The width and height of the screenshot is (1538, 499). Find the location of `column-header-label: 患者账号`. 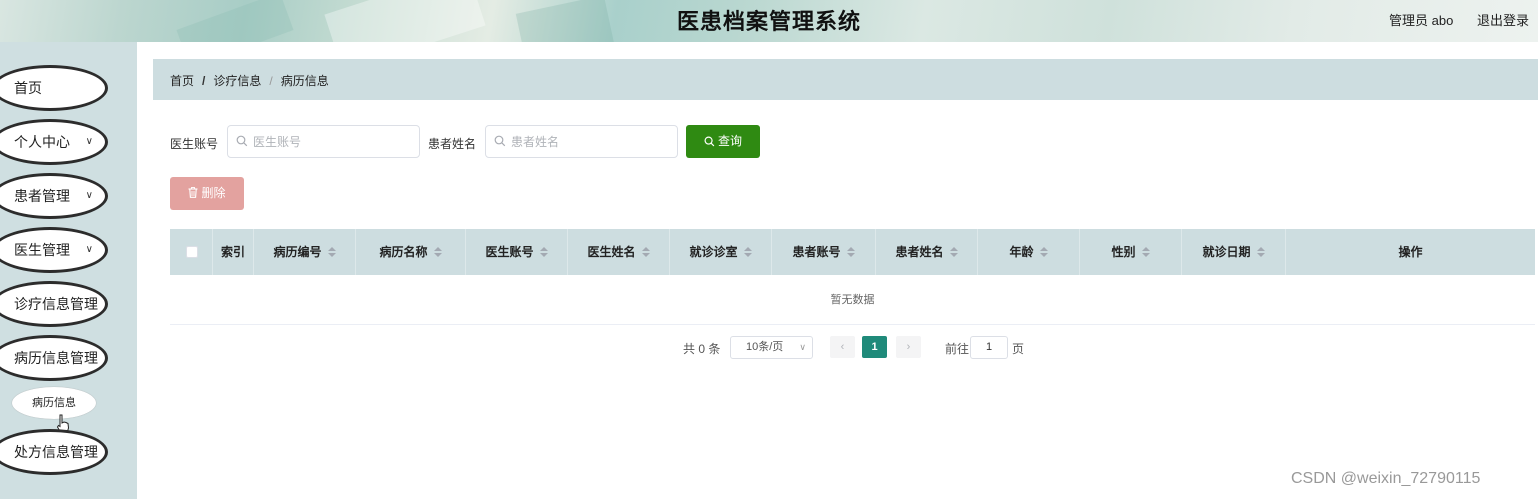

column-header-label: 患者账号 is located at coordinates (816, 252).